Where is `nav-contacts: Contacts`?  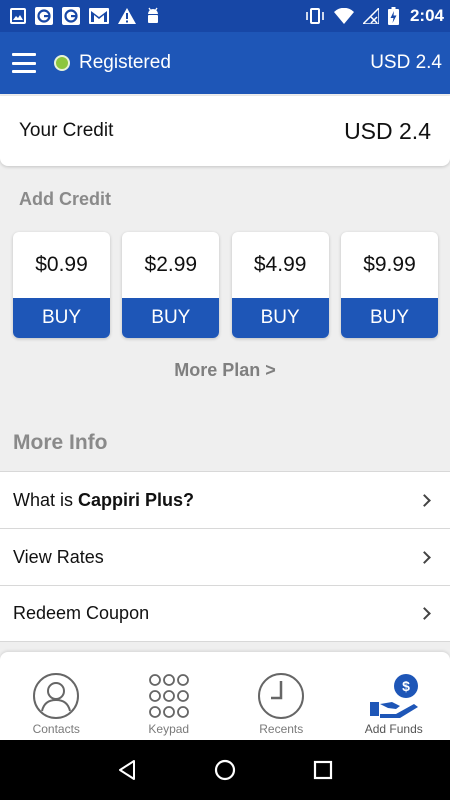 nav-contacts: Contacts is located at coordinates (56, 696).